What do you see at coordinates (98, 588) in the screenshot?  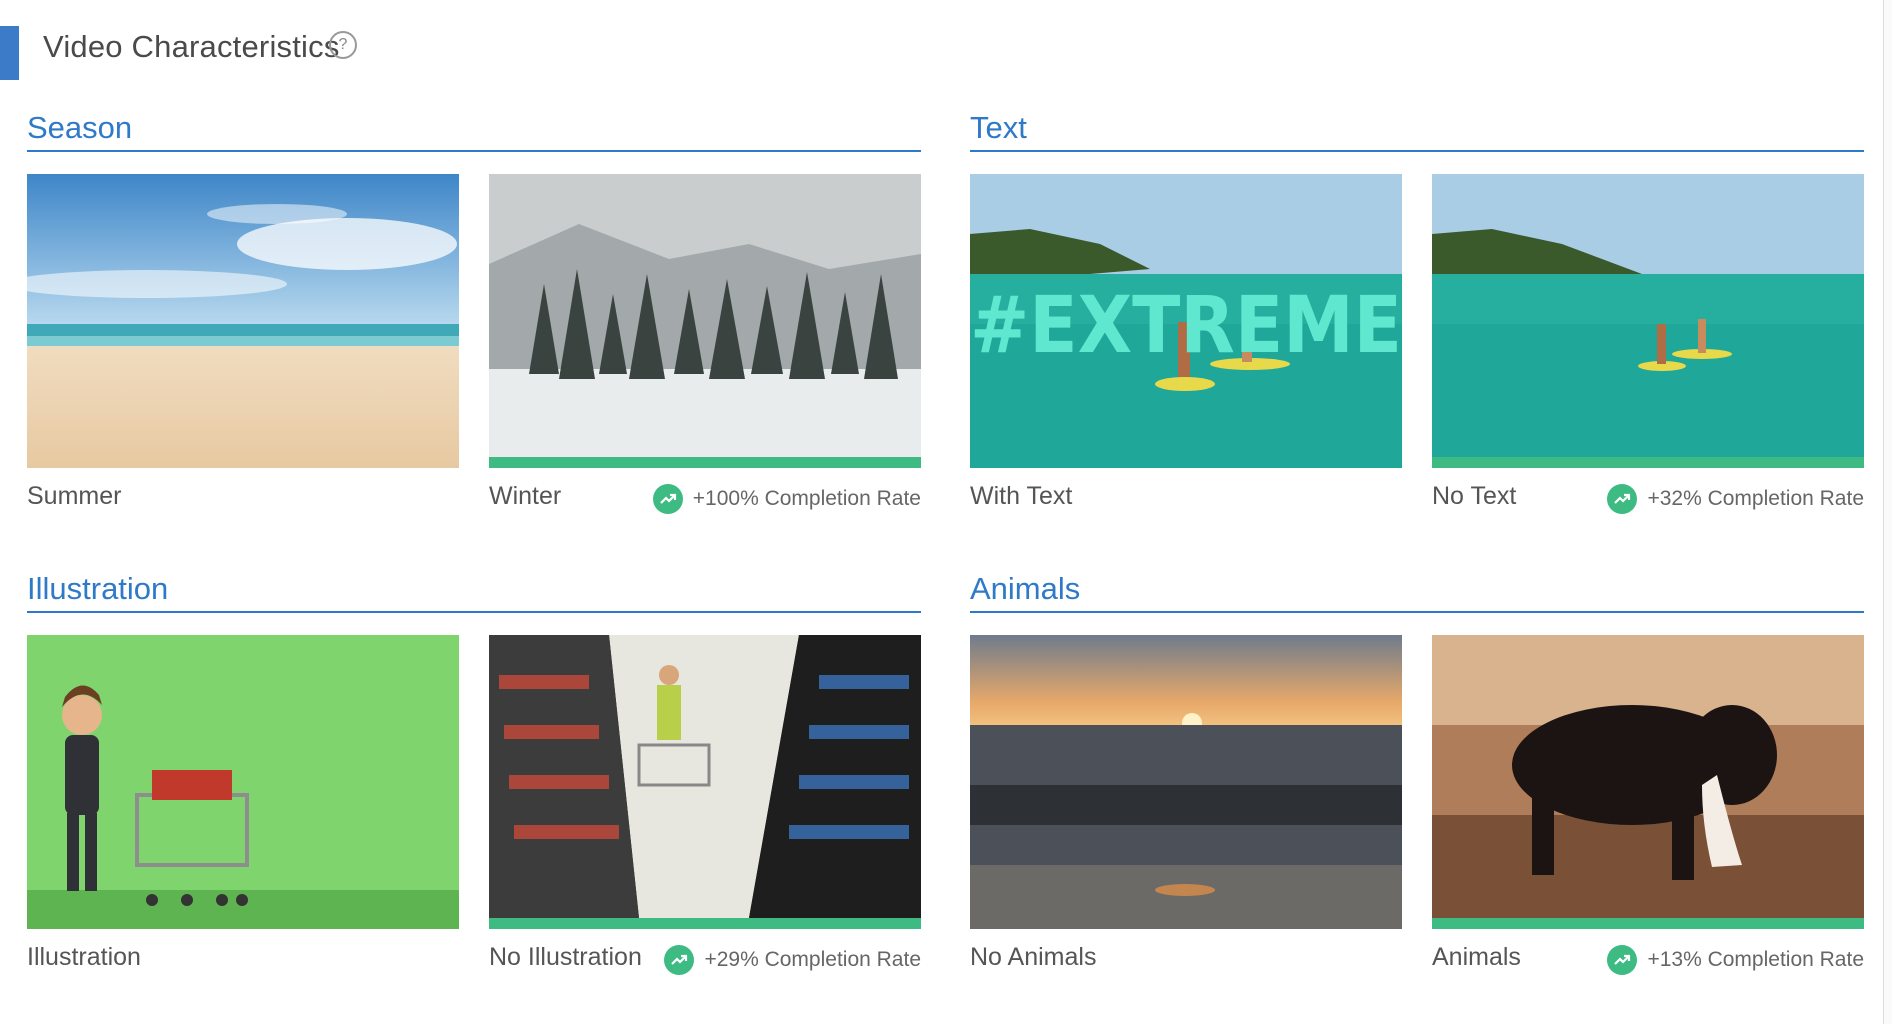 I see `section-title: Illustration` at bounding box center [98, 588].